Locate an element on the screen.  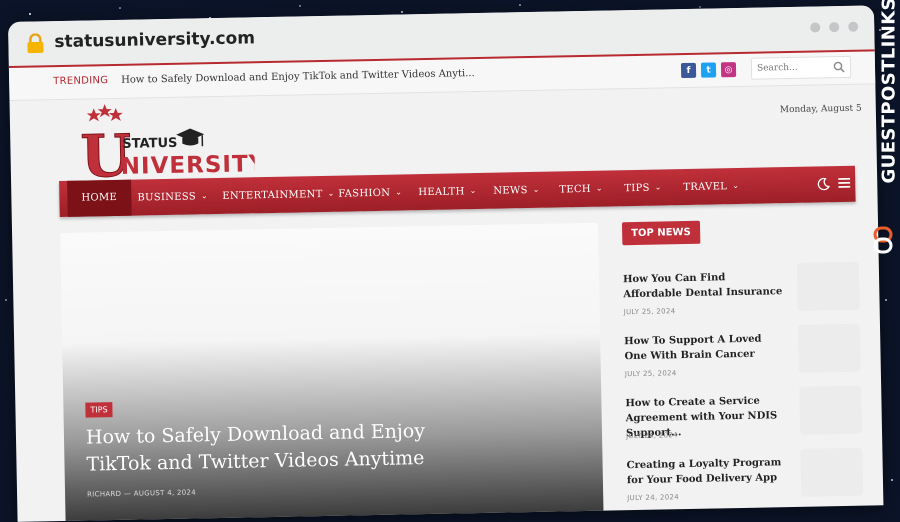
instagram-icon: ◎ is located at coordinates (728, 69).